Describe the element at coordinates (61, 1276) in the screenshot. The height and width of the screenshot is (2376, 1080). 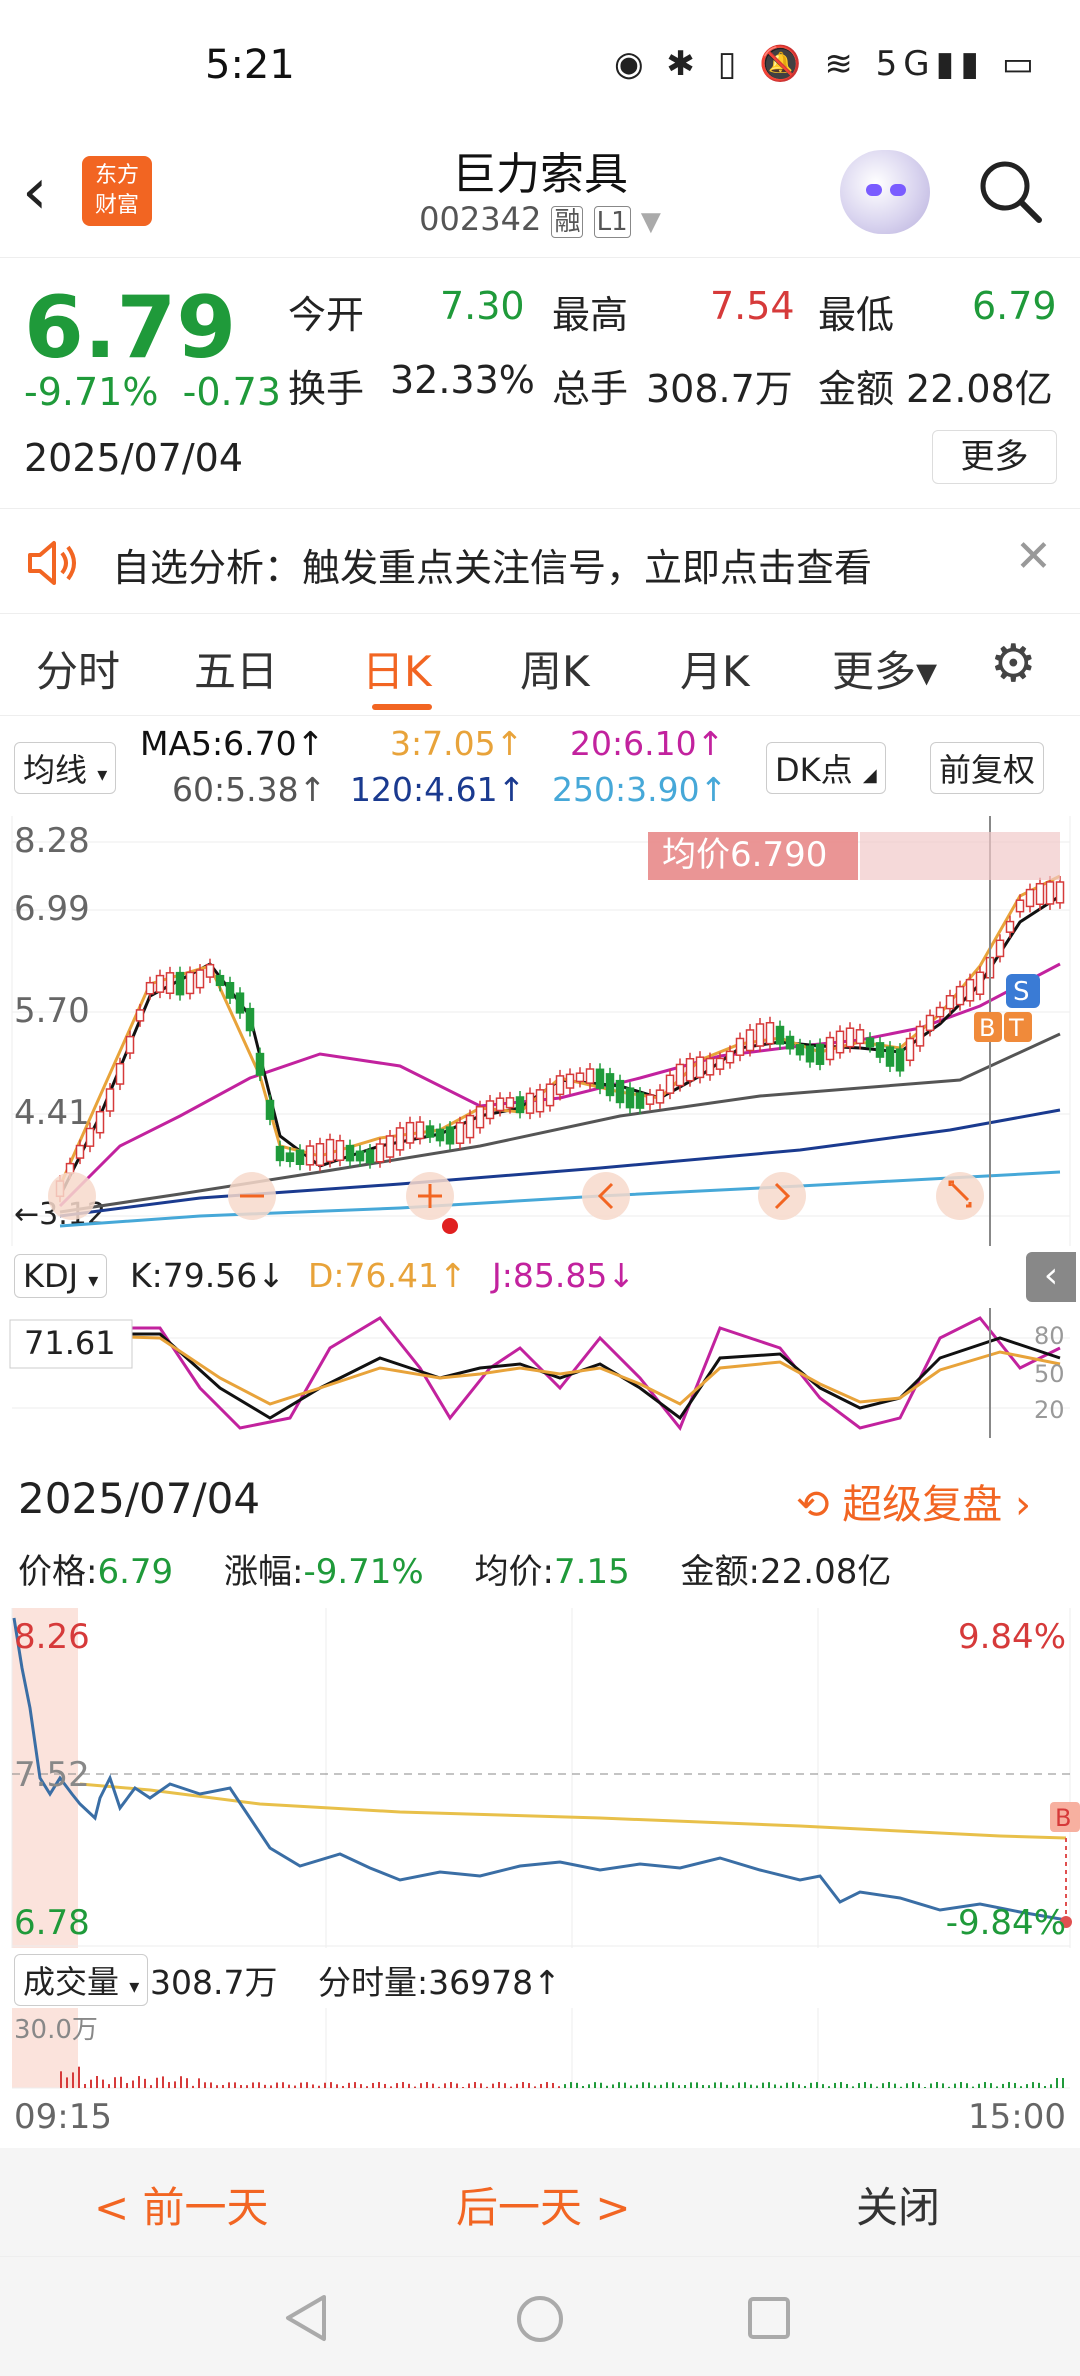
I see `kdj-dropdown: KDJ ▾` at that location.